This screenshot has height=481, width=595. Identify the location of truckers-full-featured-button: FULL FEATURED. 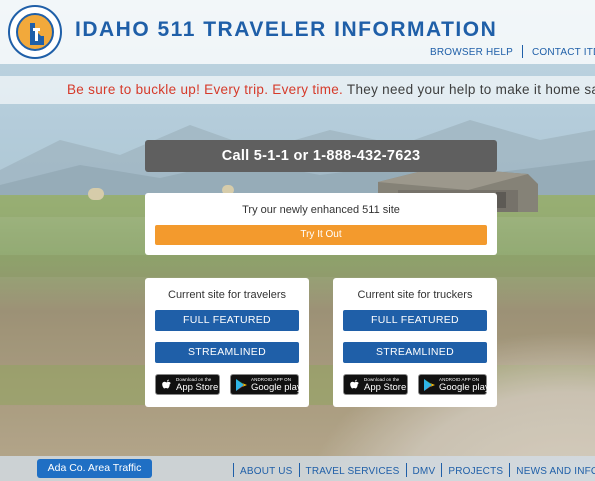
(415, 320).